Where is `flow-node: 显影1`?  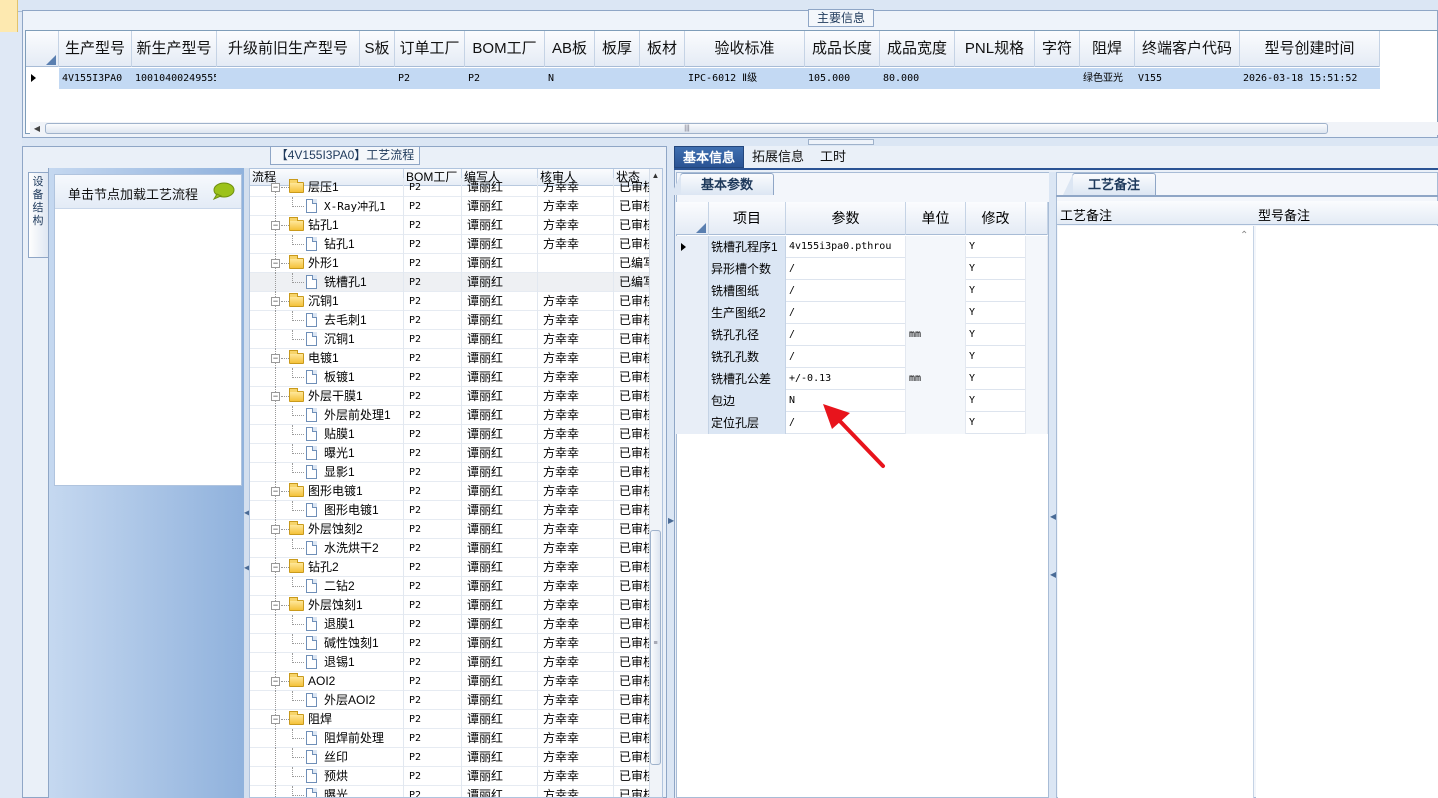 flow-node: 显影1 is located at coordinates (327, 472).